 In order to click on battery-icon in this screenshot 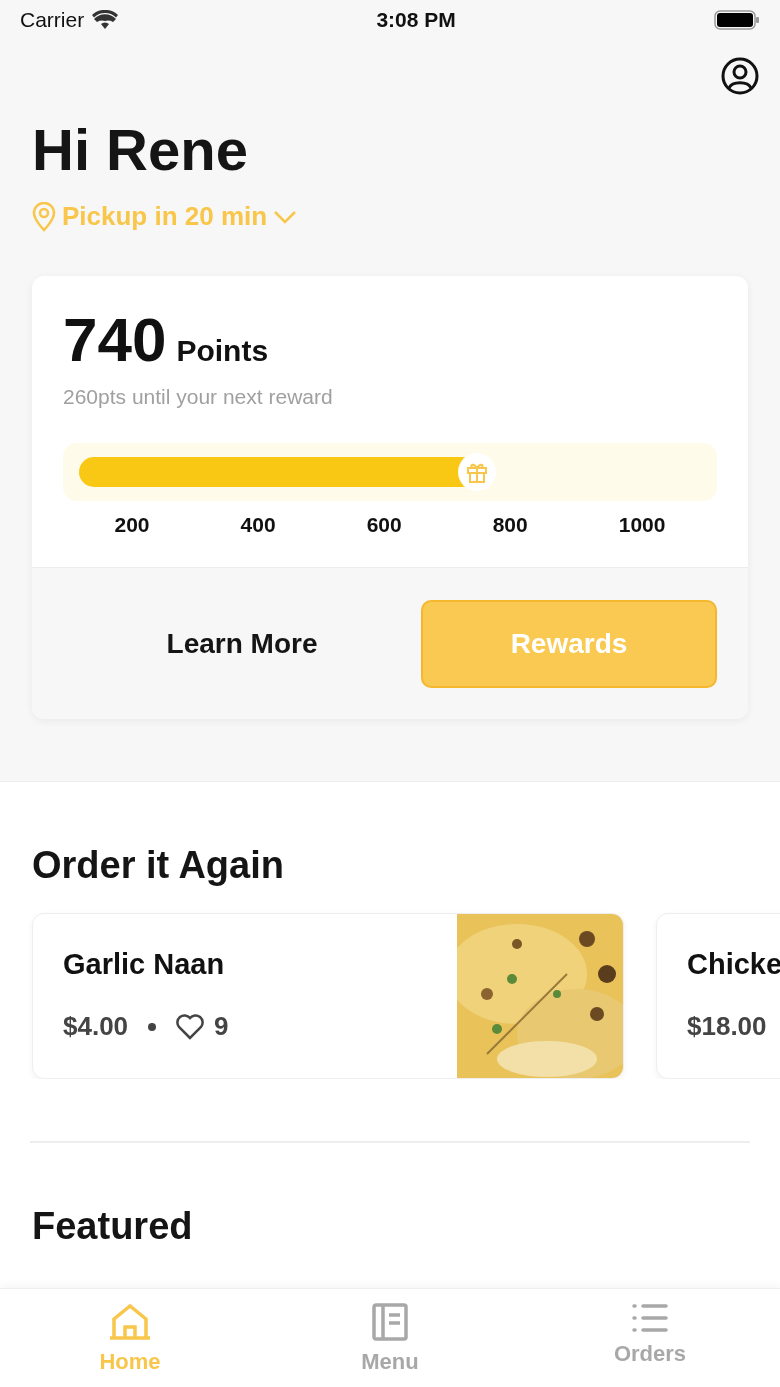, I will do `click(737, 20)`.